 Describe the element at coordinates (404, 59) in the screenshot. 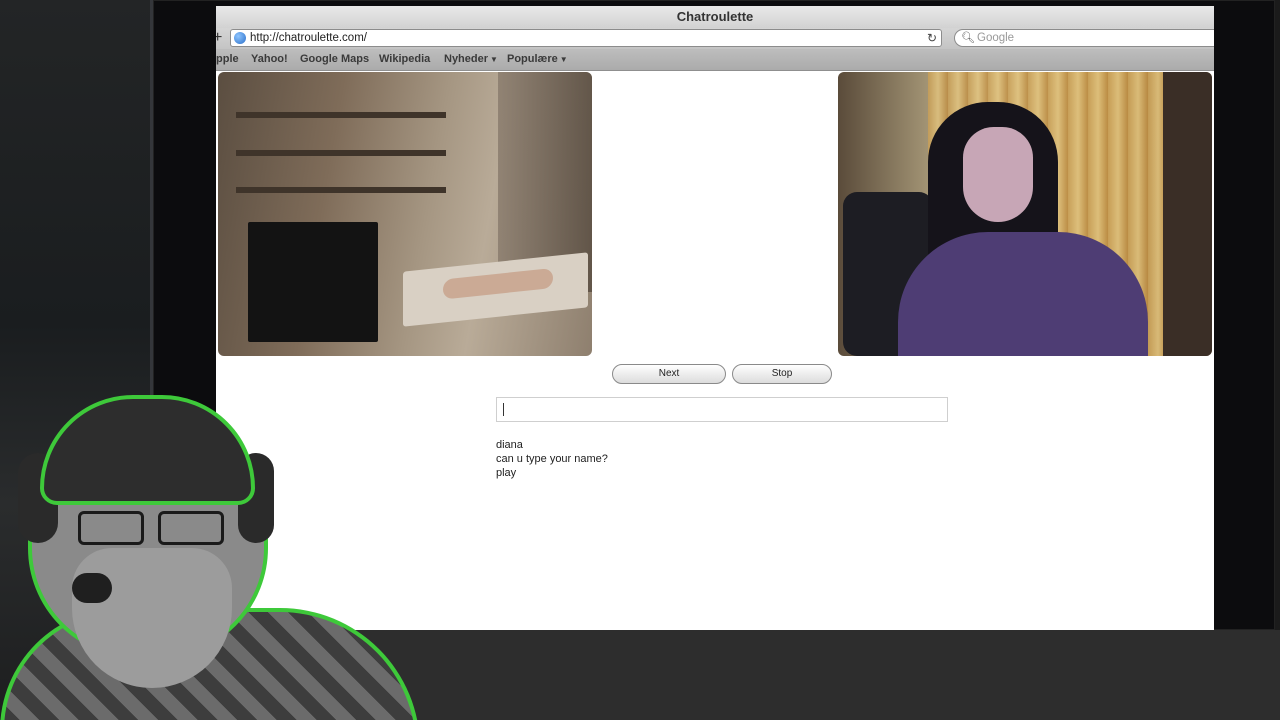

I see `bookmark-wikipedia: Wikipedia` at that location.